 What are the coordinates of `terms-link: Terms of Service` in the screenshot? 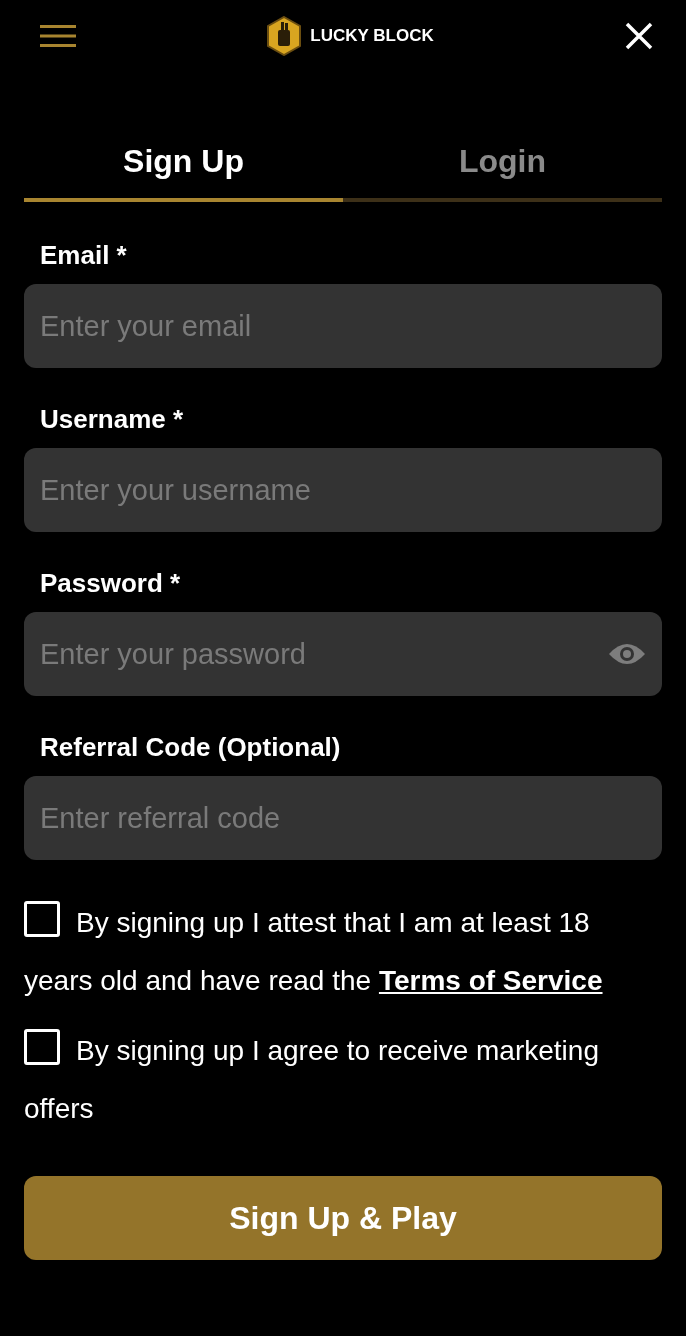 It's located at (490, 980).